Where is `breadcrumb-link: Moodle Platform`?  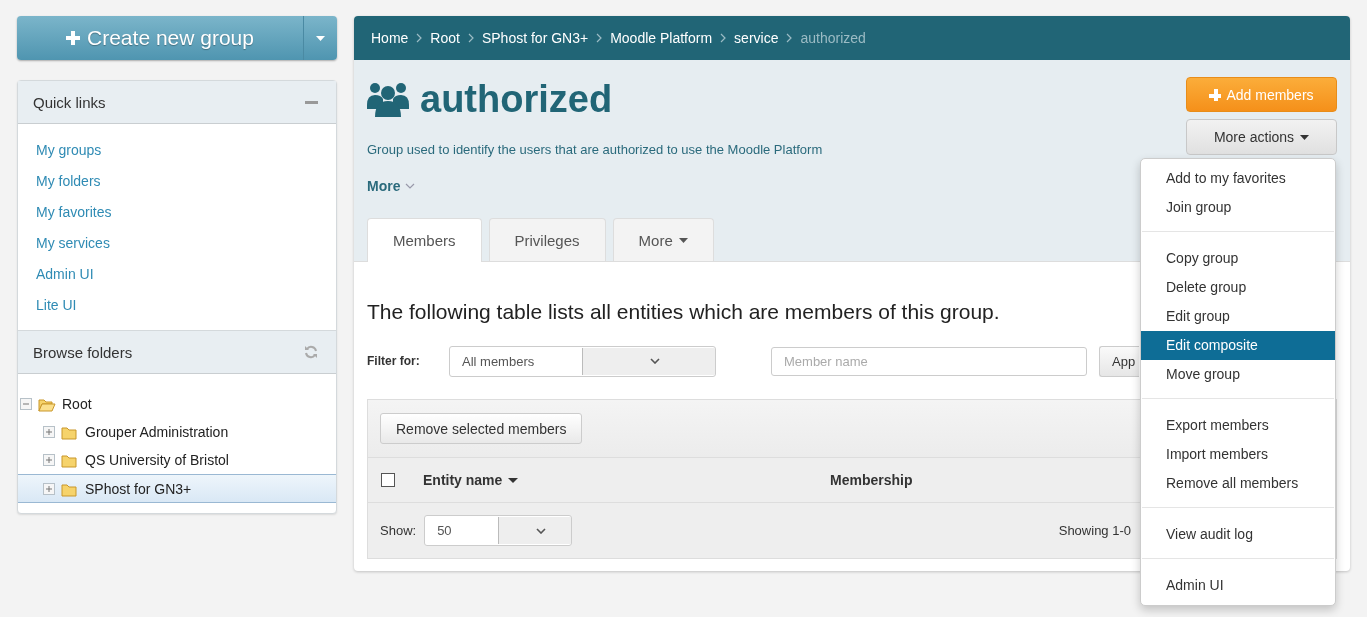
breadcrumb-link: Moodle Platform is located at coordinates (661, 38).